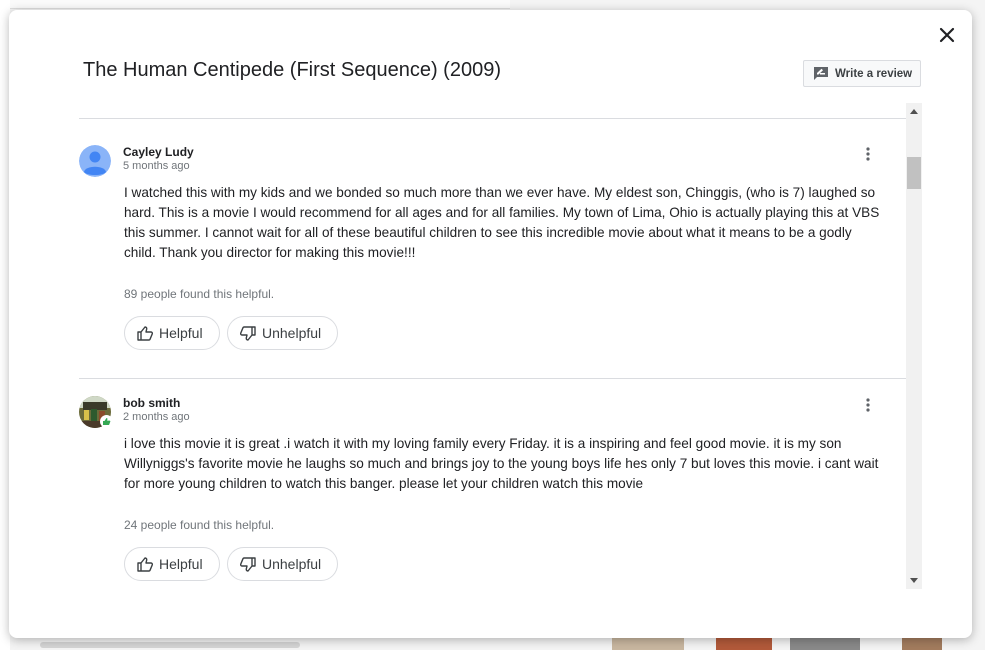 This screenshot has height=650, width=985. What do you see at coordinates (199, 525) in the screenshot?
I see `helpful-count: 24 people found this helpful.` at bounding box center [199, 525].